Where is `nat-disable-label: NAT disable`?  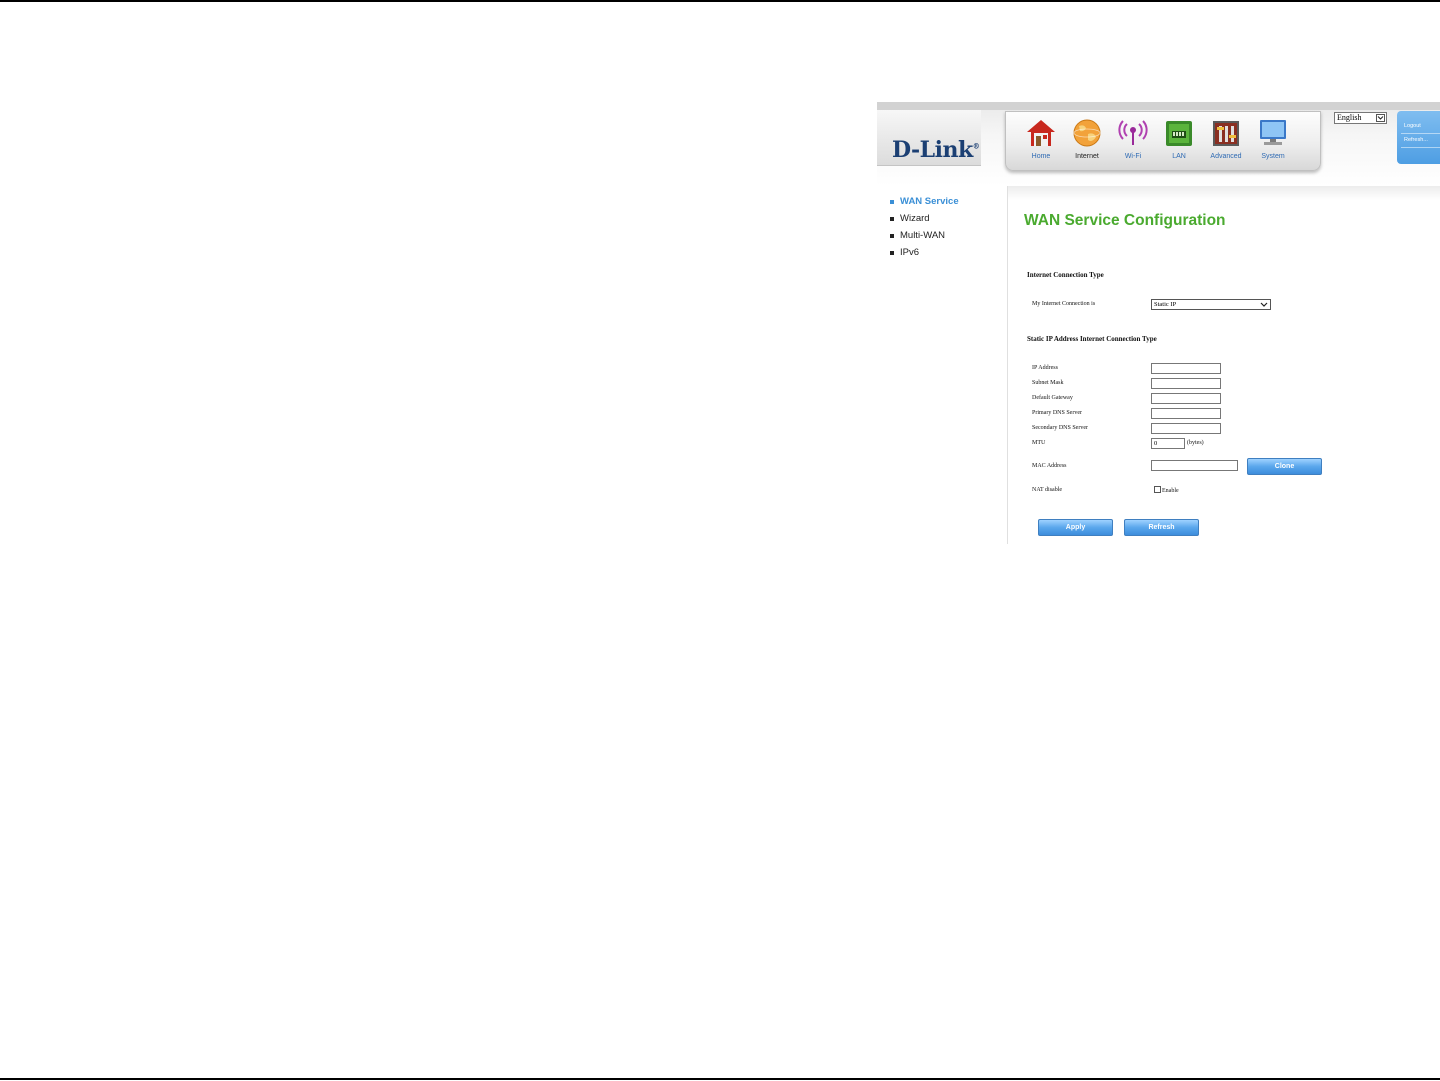
nat-disable-label: NAT disable is located at coordinates (1047, 490).